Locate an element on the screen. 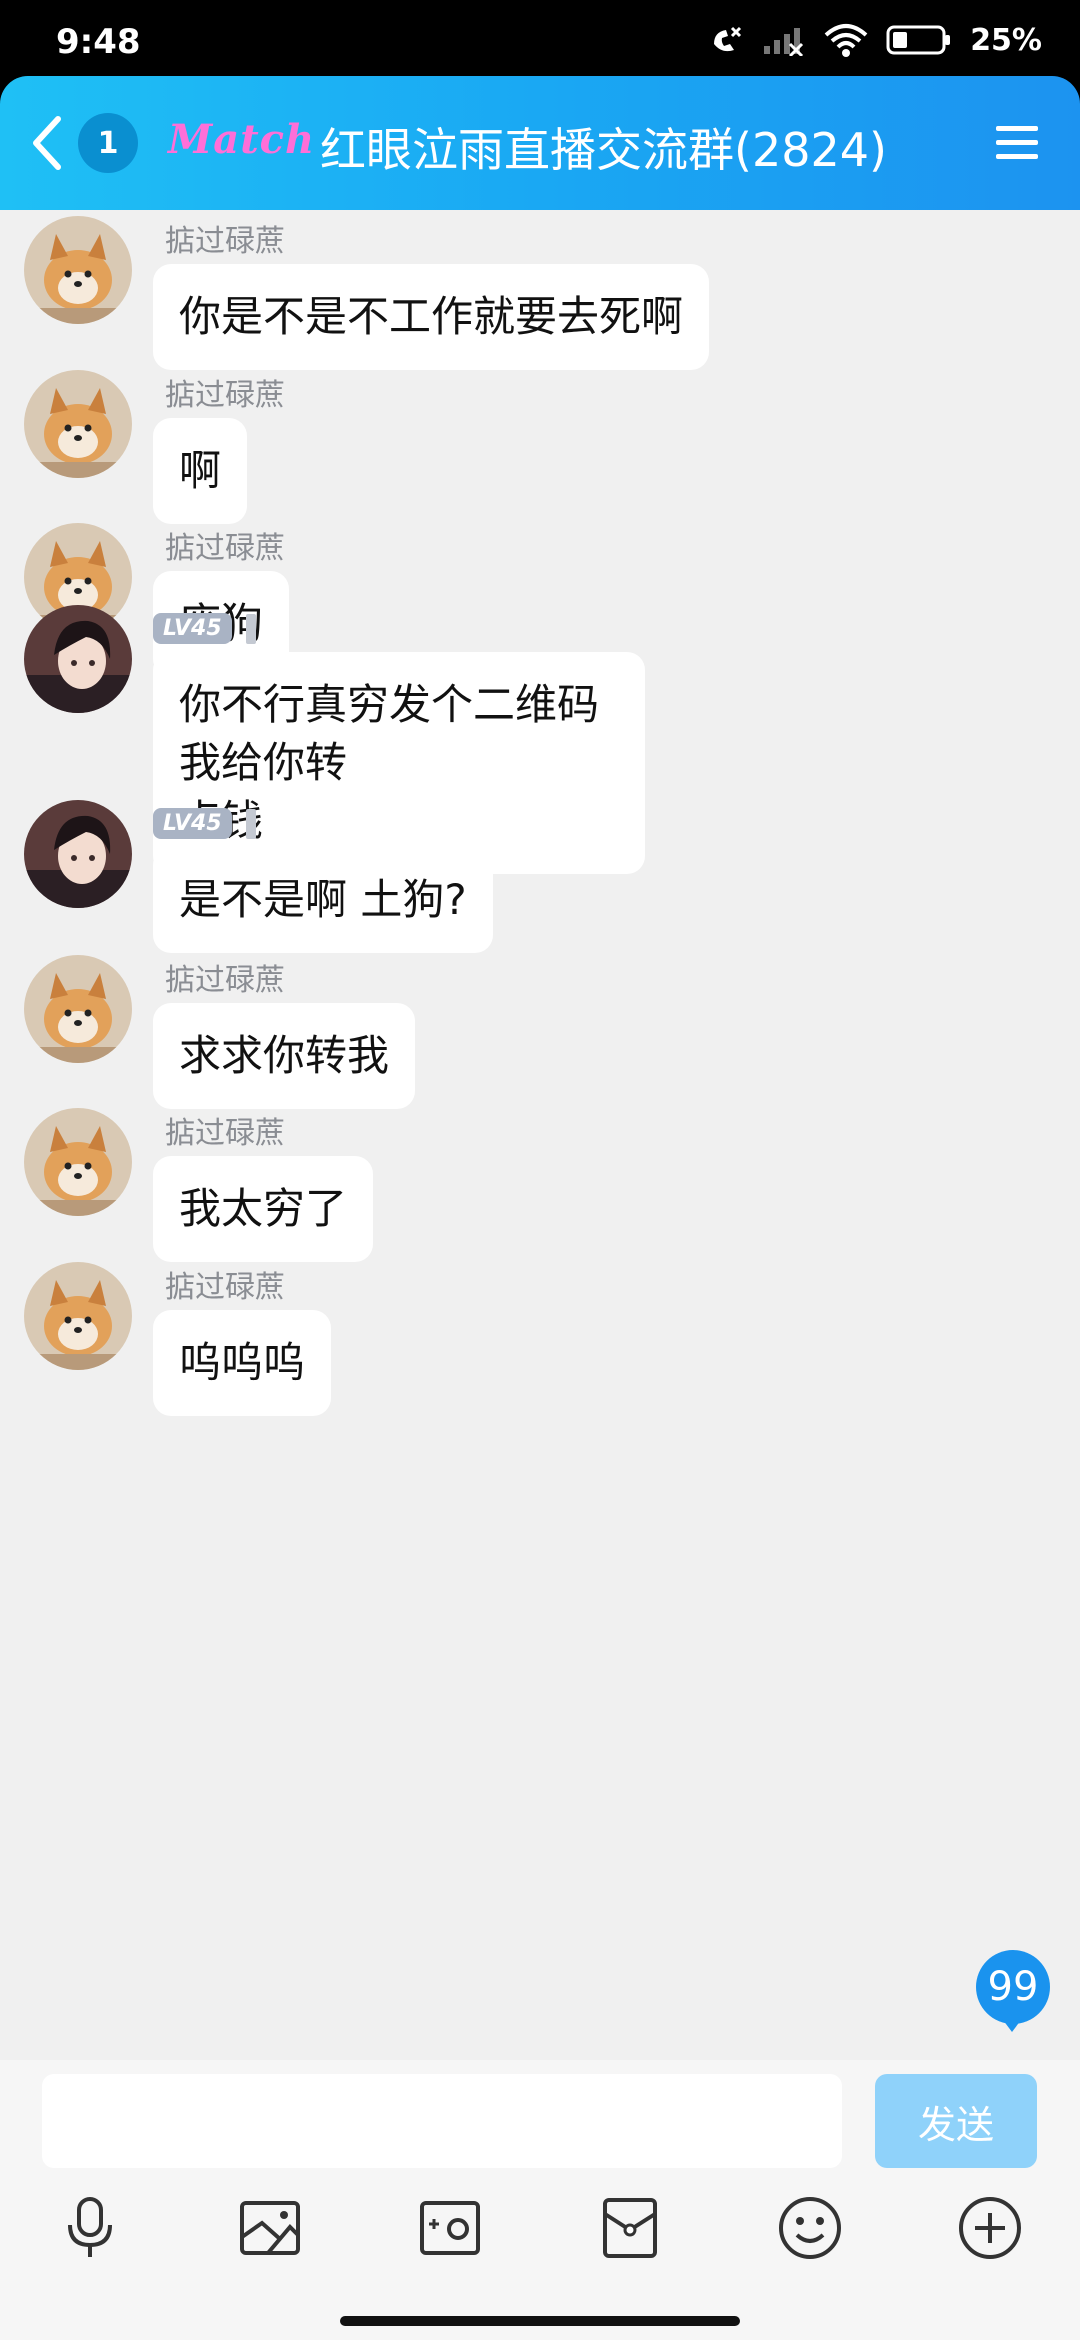  message-text: 呜呜呜 is located at coordinates (242, 1362).